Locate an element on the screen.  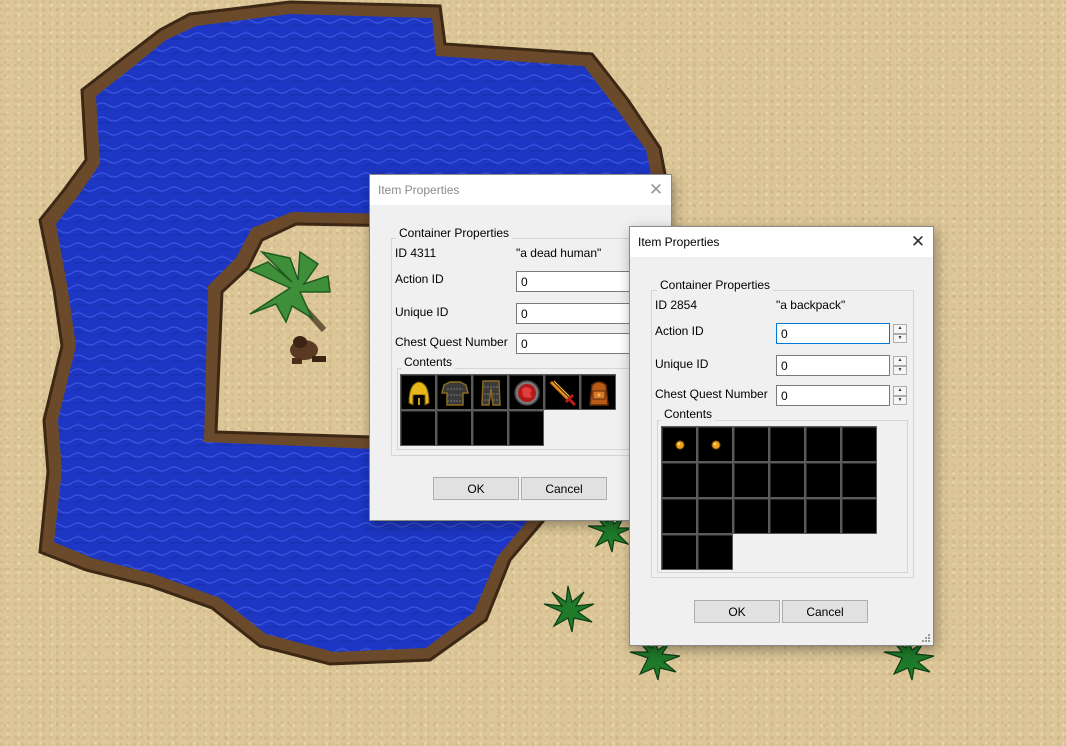
round-shield-icon is located at coordinates (527, 393).